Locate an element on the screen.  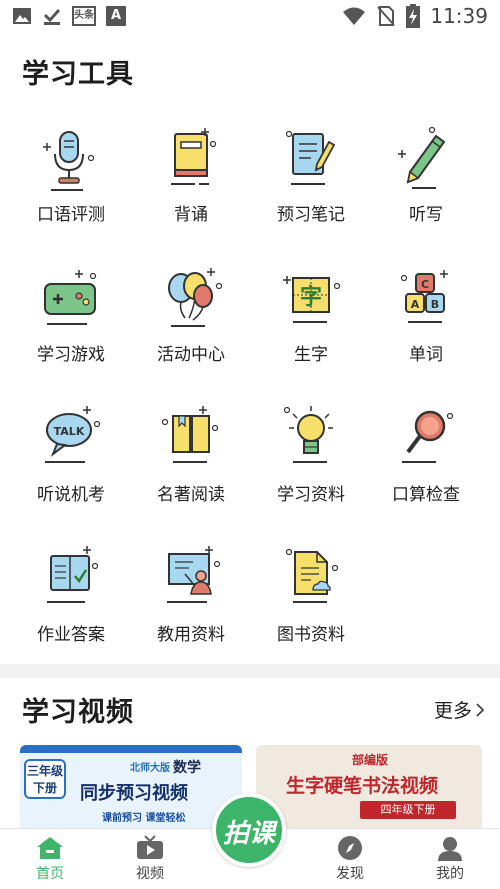
more-link: 更多 is located at coordinates (460, 709).